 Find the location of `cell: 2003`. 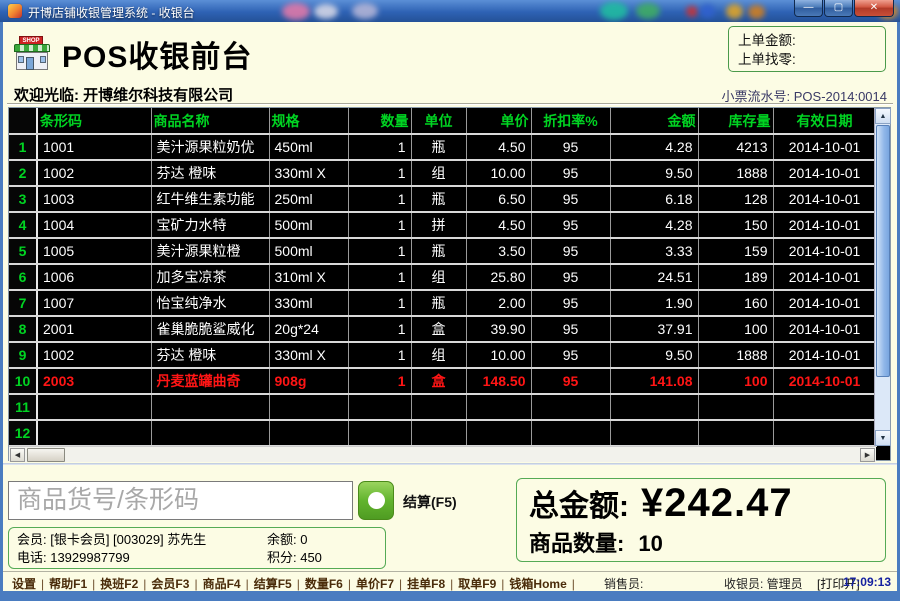

cell: 2003 is located at coordinates (94, 381).